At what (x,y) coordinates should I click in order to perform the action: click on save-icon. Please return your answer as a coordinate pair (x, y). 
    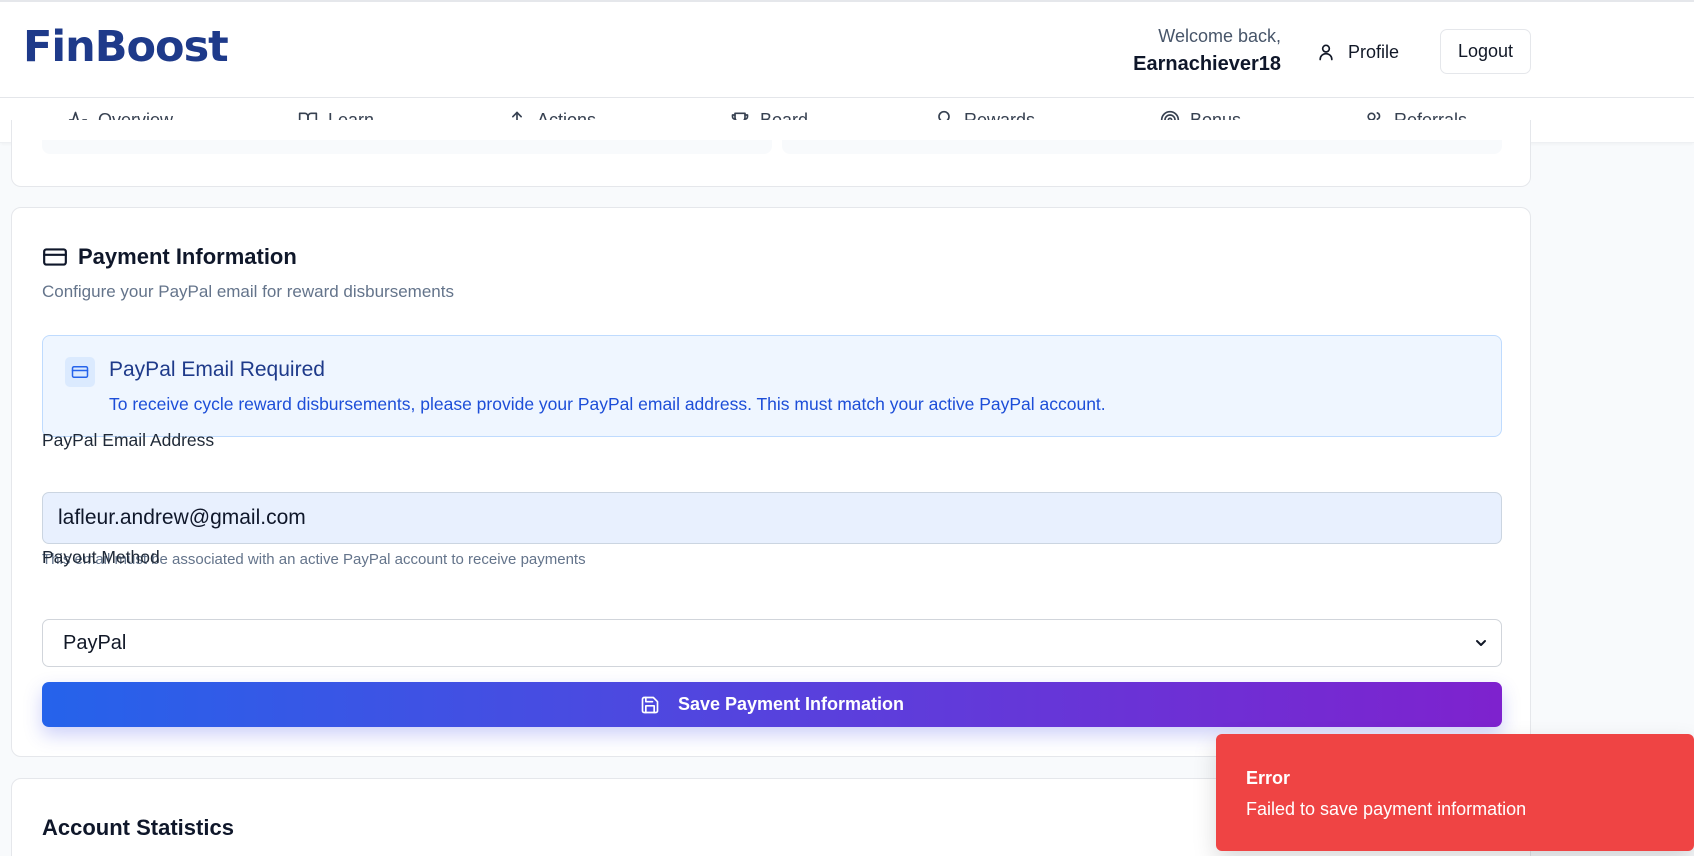
    Looking at the image, I should click on (650, 704).